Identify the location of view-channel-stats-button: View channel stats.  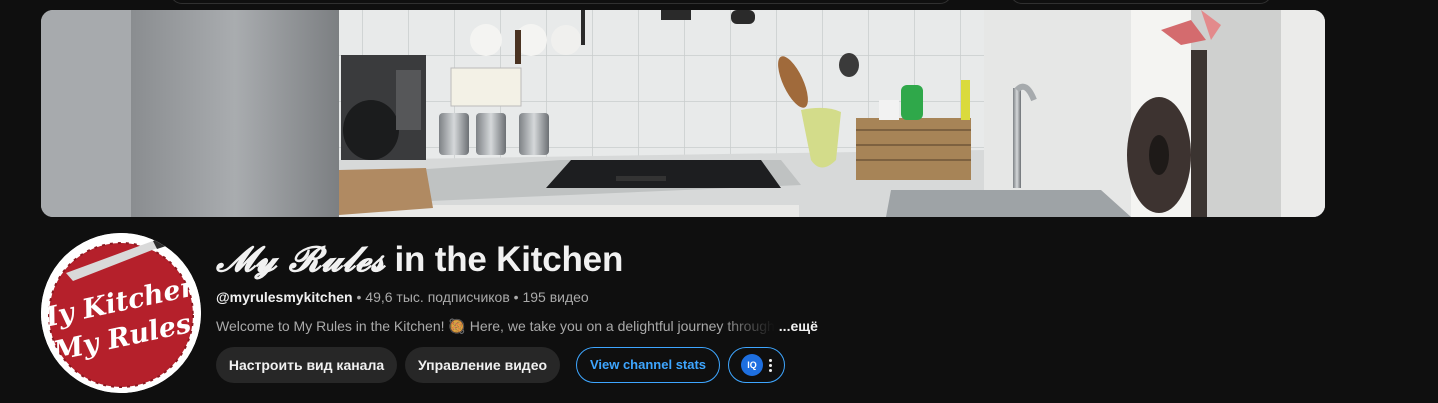
(648, 365).